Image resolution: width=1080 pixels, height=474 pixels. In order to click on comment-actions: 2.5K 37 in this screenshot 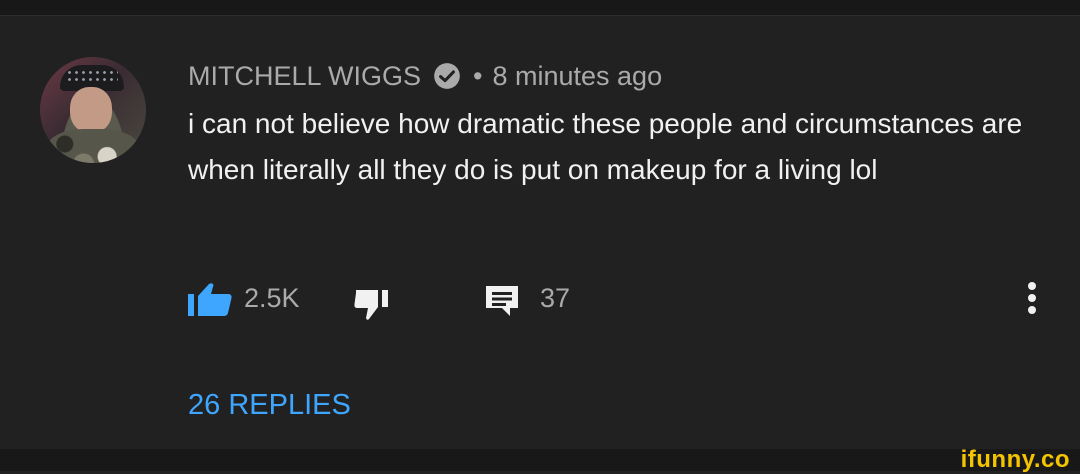, I will do `click(618, 299)`.